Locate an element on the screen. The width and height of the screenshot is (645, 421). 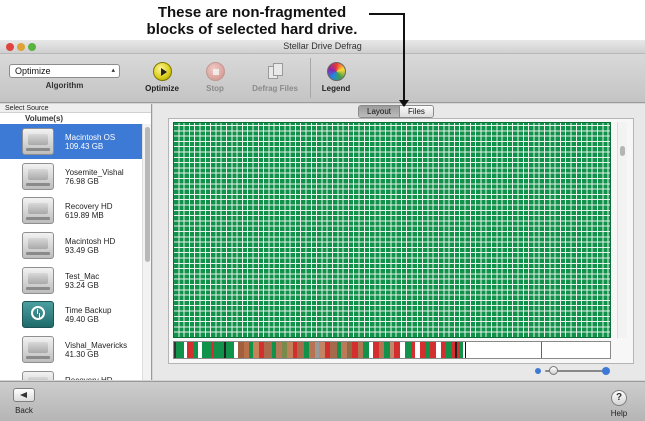
defrag-files-icon is located at coordinates (275, 71).